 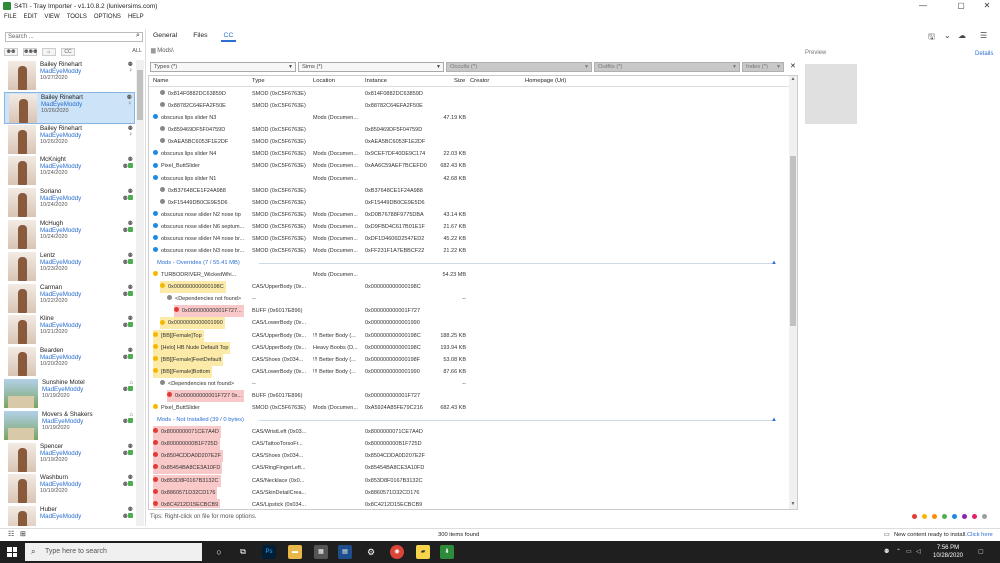 I want to click on clear-filters-button: ✕, so click(x=793, y=67).